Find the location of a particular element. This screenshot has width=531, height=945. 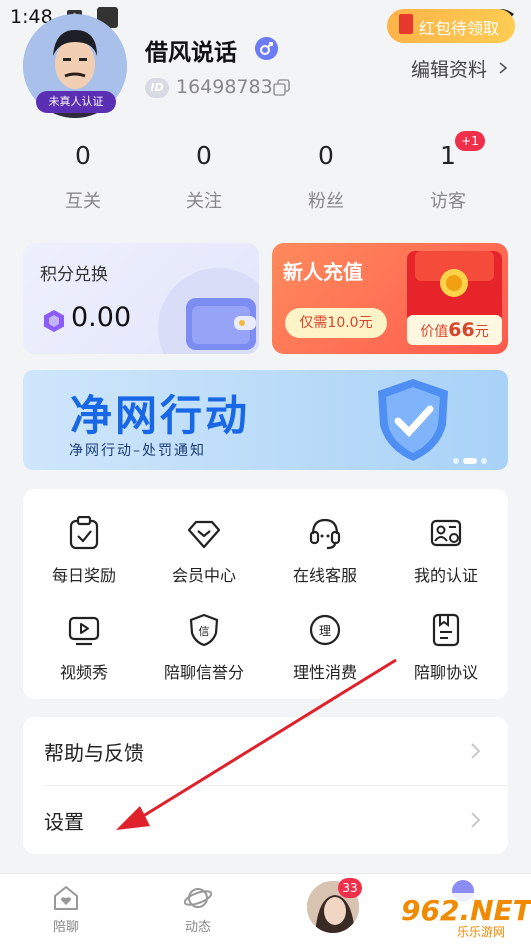

id-tag-icon: ID is located at coordinates (157, 88).